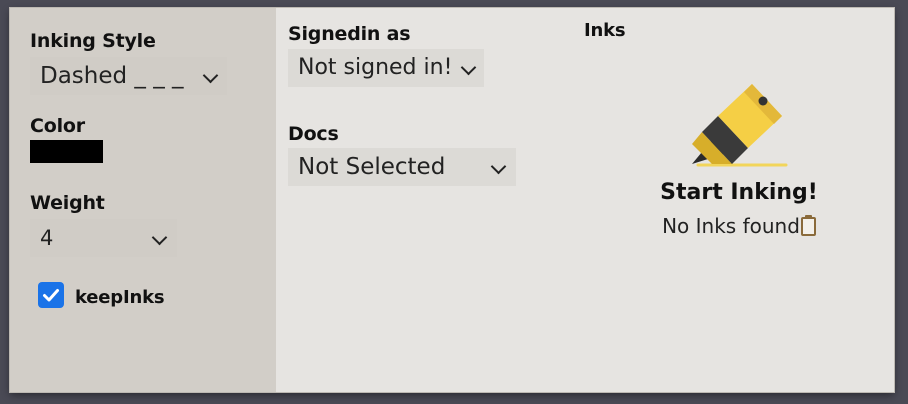 Image resolution: width=908 pixels, height=404 pixels. I want to click on no-inks-text: No Inks found, so click(731, 226).